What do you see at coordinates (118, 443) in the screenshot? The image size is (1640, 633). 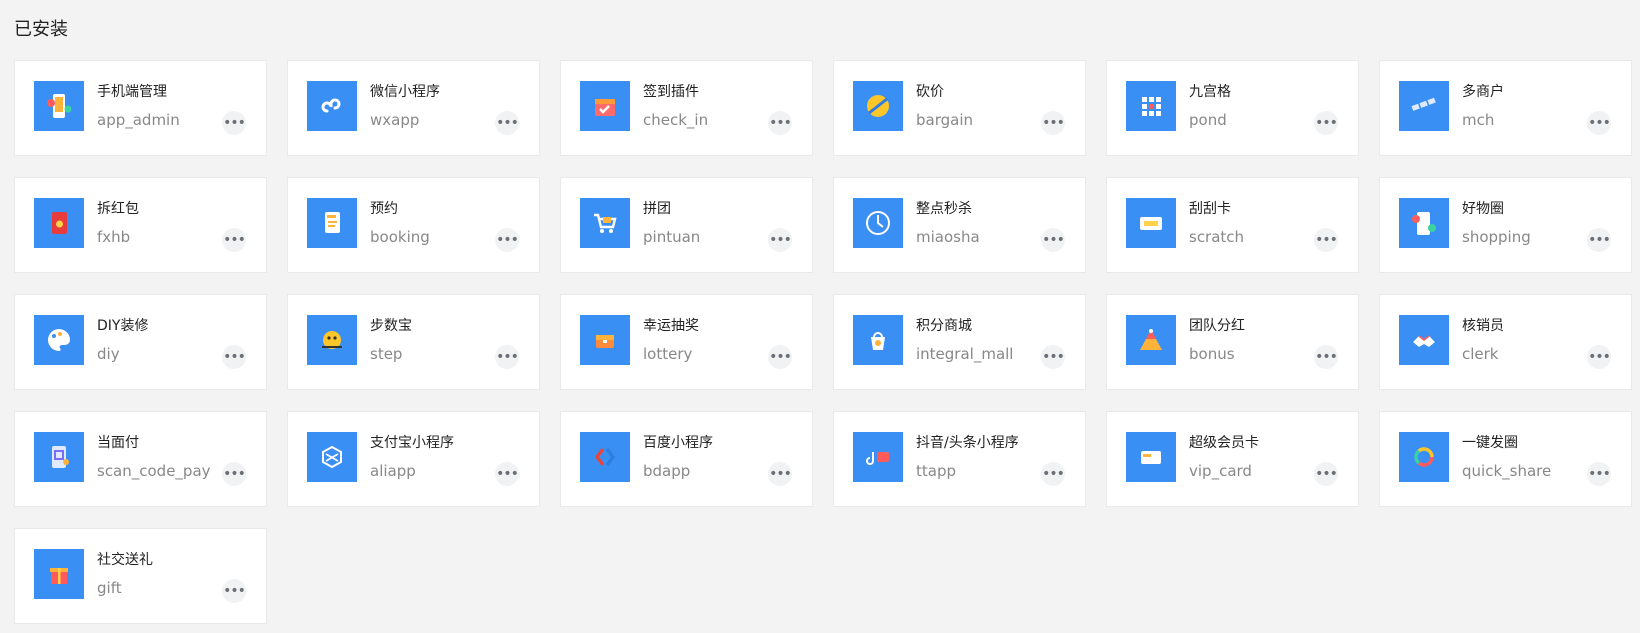 I see `plugin-name: 当面付` at bounding box center [118, 443].